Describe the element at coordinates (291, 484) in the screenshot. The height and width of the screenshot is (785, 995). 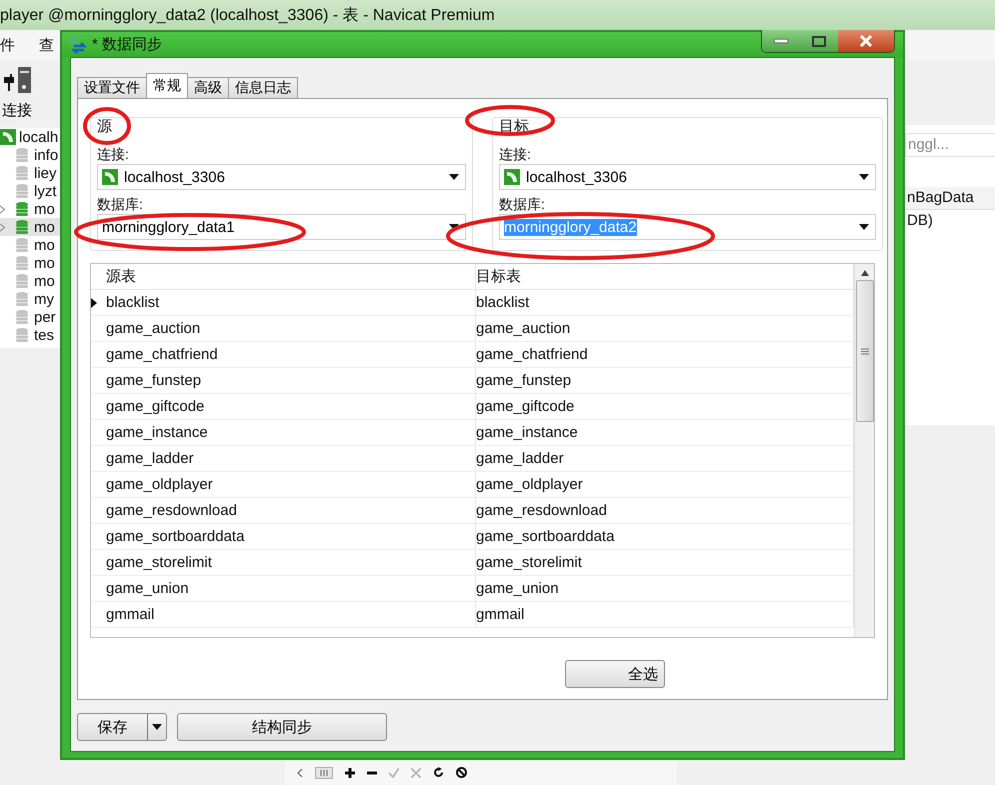
I see `table-cell: game_oldplayer` at that location.